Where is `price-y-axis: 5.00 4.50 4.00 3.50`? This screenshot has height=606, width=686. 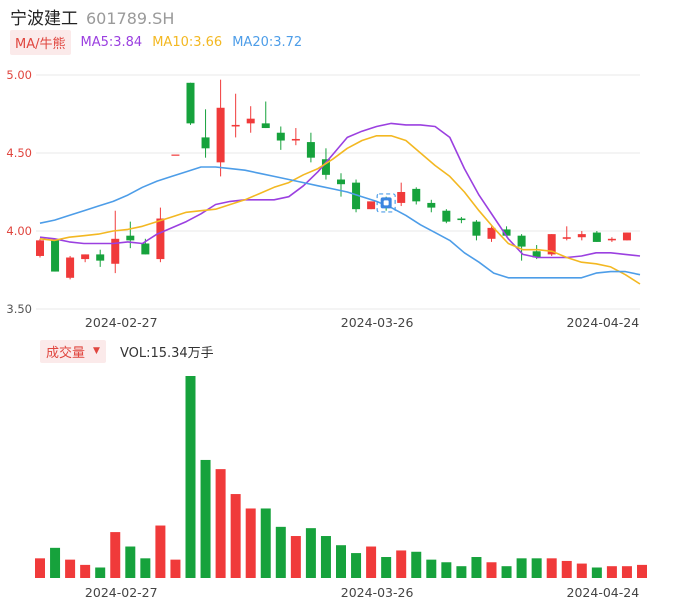 price-y-axis: 5.00 4.50 4.00 3.50 is located at coordinates (19, 192).